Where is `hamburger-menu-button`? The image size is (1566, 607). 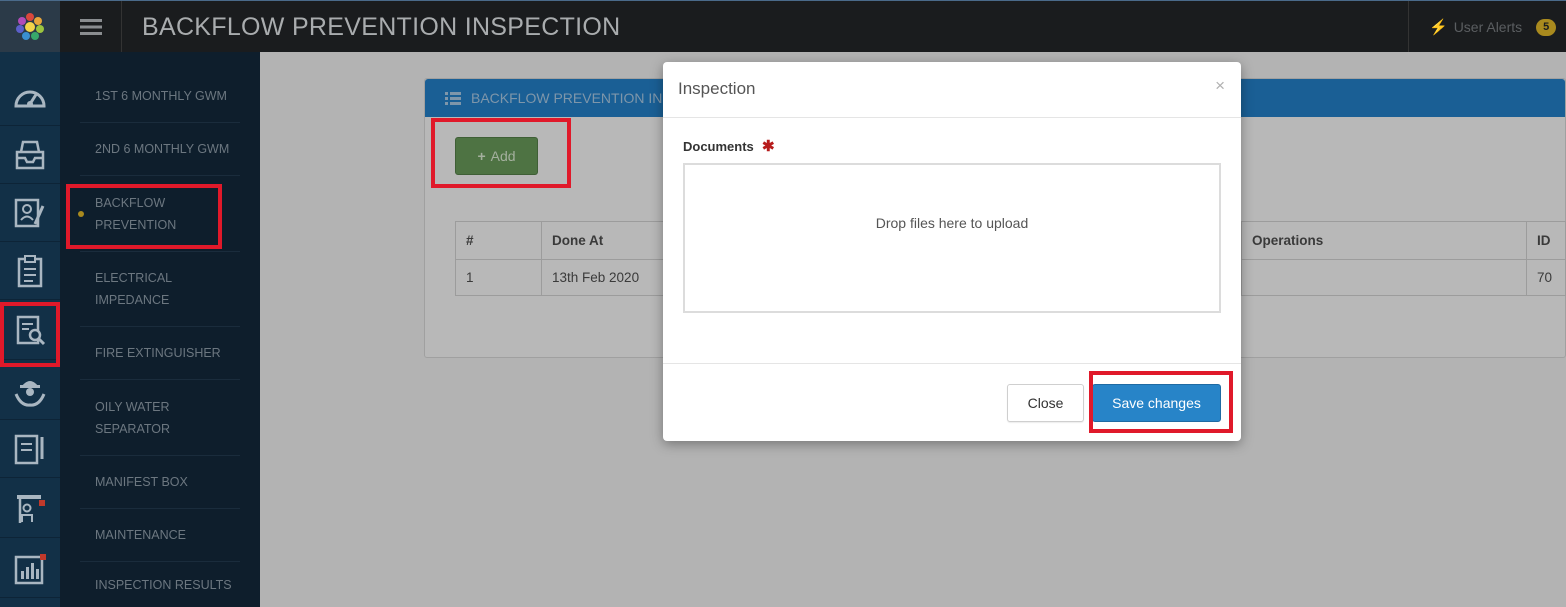 hamburger-menu-button is located at coordinates (91, 27).